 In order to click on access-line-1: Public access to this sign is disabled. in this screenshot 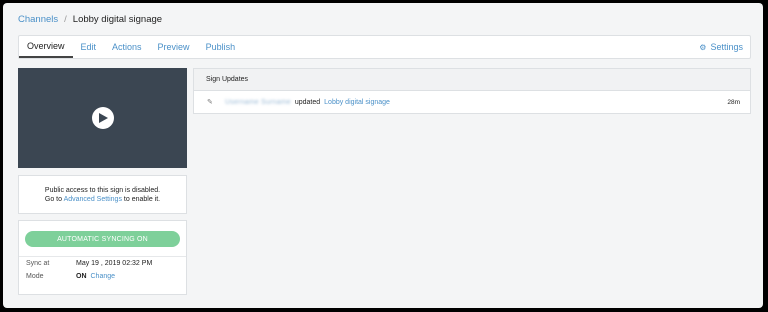, I will do `click(102, 190)`.